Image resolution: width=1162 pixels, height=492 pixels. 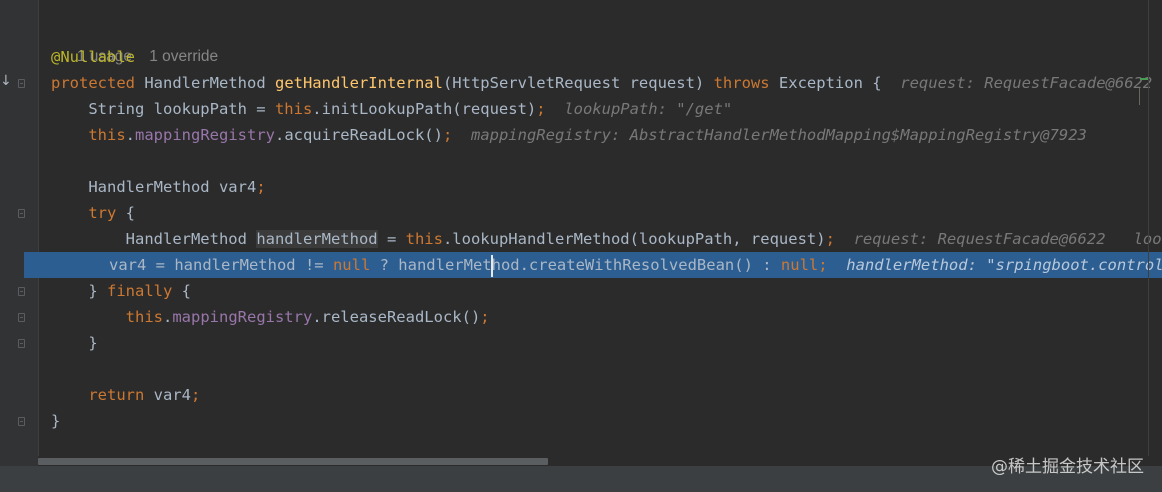 What do you see at coordinates (93, 57) in the screenshot?
I see `annotation-token: @Nullable` at bounding box center [93, 57].